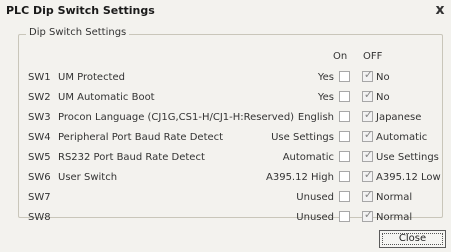 Image resolution: width=451 pixels, height=252 pixels. I want to click on off-value-label: A395.12 Low, so click(408, 177).